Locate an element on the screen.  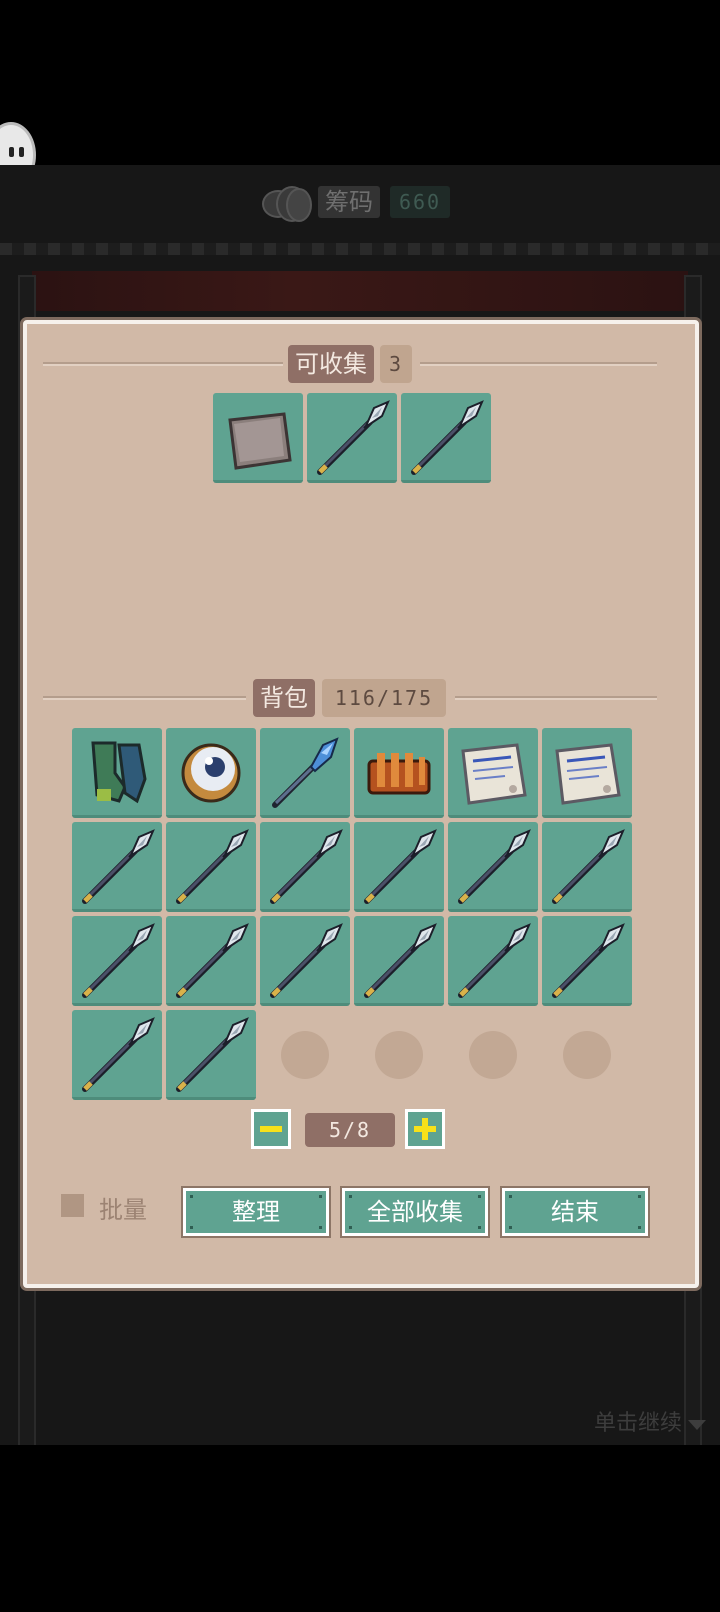
collectible-title: 可收集 is located at coordinates (331, 364).